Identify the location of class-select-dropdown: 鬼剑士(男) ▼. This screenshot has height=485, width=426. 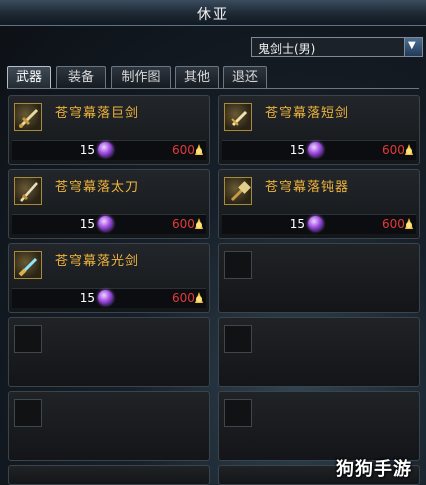
(337, 47).